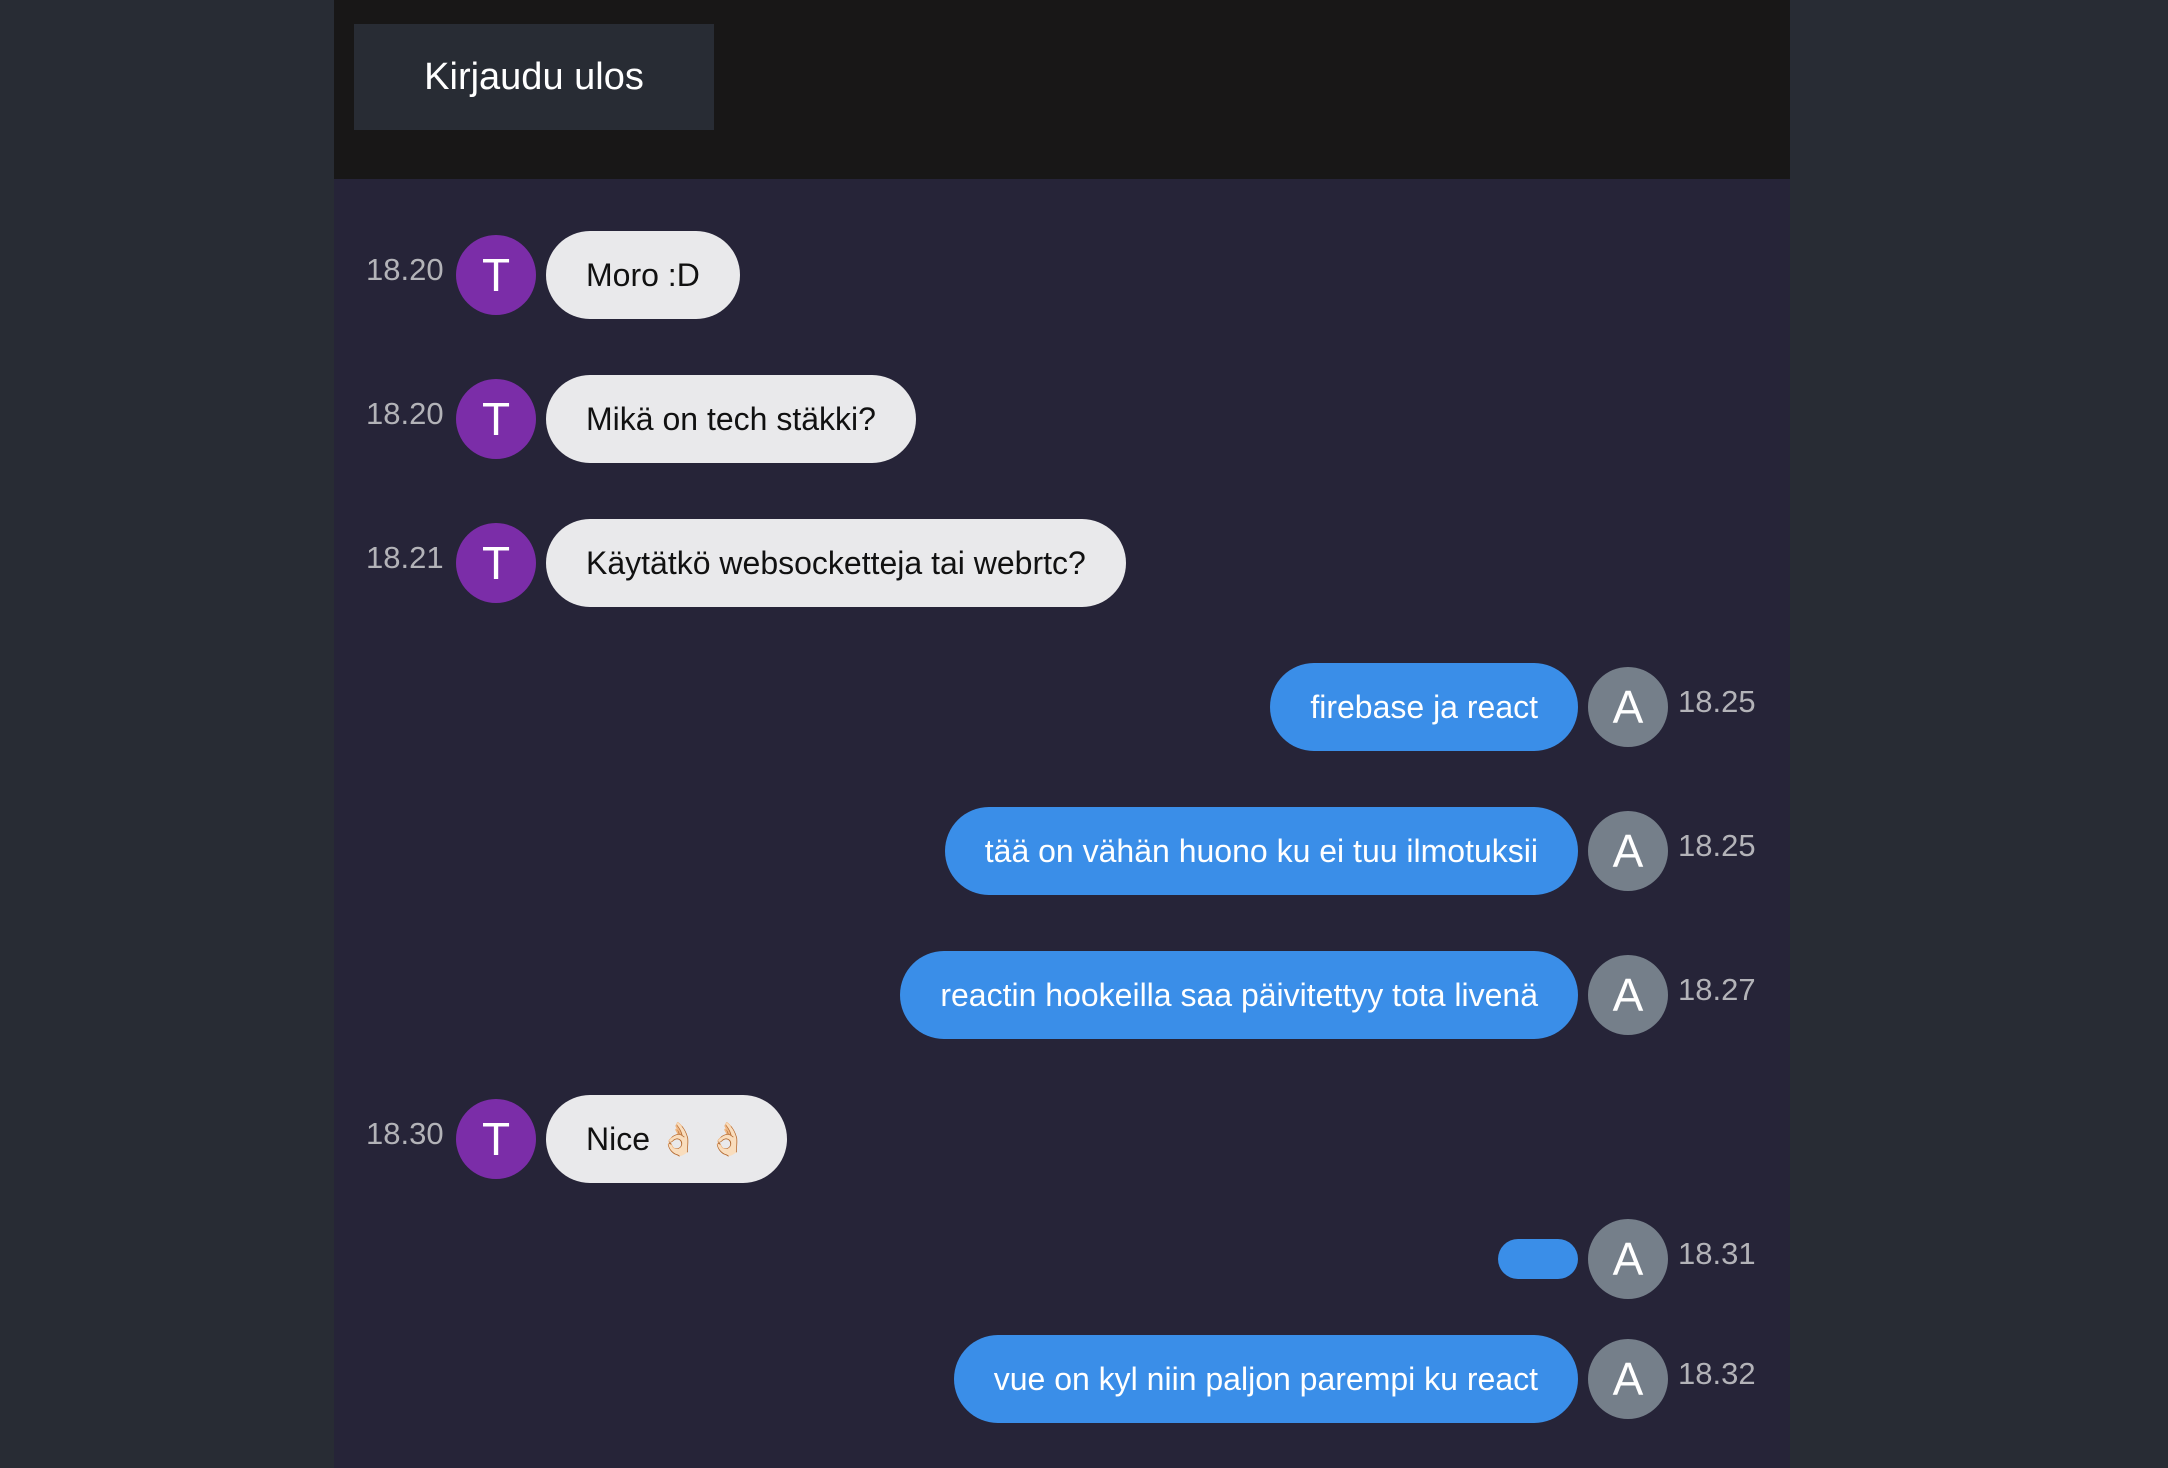 The width and height of the screenshot is (2168, 1468). Describe the element at coordinates (1062, 1139) in the screenshot. I see `message-row: 18.30 T Nice 👌🏻 👌🏻` at that location.